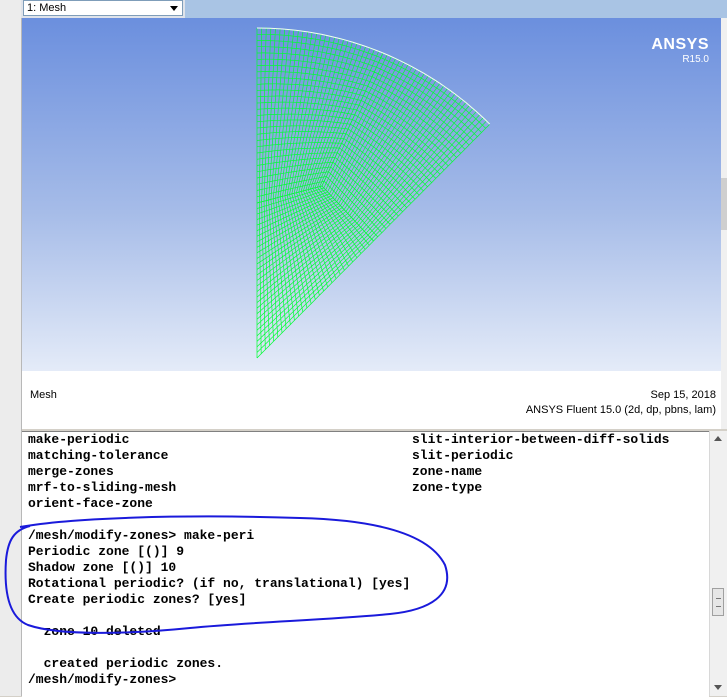 The image size is (727, 697). Describe the element at coordinates (718, 687) in the screenshot. I see `scroll-down-arrow-icon` at that location.